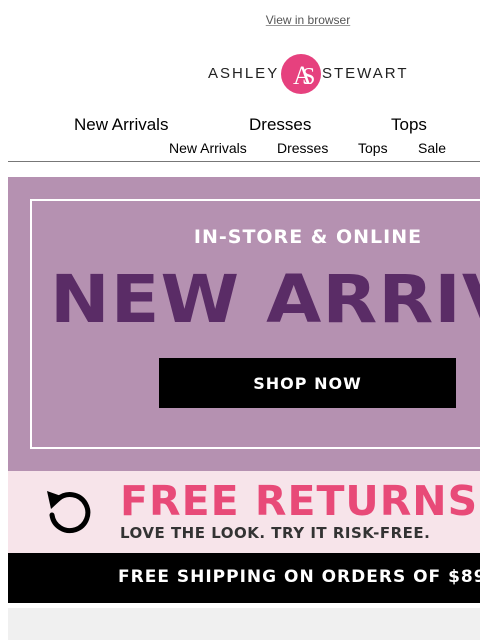 The width and height of the screenshot is (480, 640). What do you see at coordinates (244, 624) in the screenshot?
I see `content-section-top` at bounding box center [244, 624].